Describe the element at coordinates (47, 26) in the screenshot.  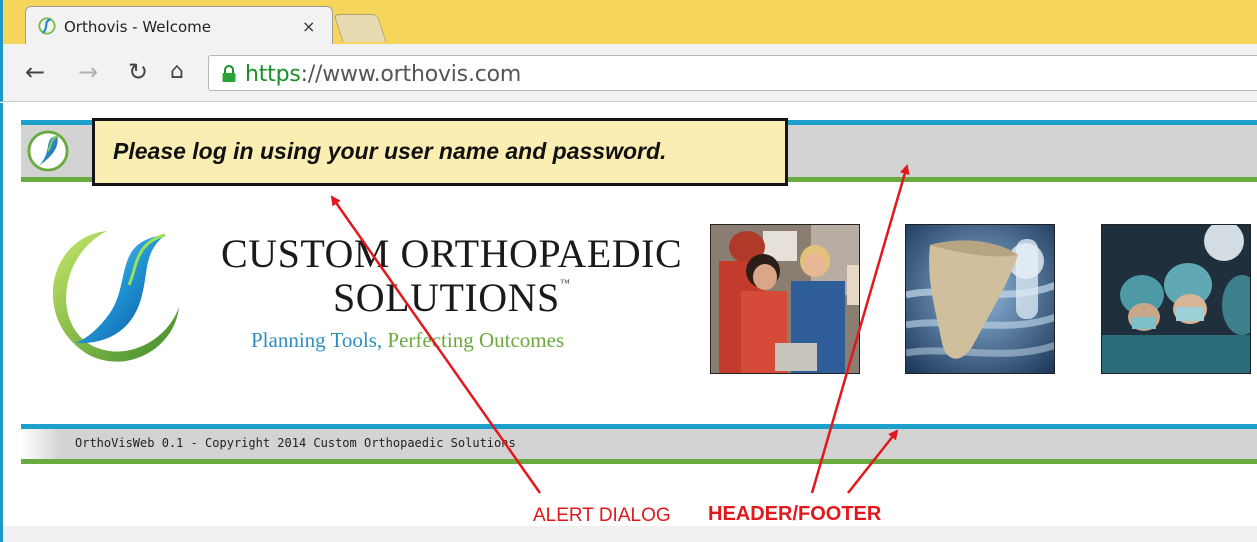
I see `orthovis-favicon-icon` at that location.